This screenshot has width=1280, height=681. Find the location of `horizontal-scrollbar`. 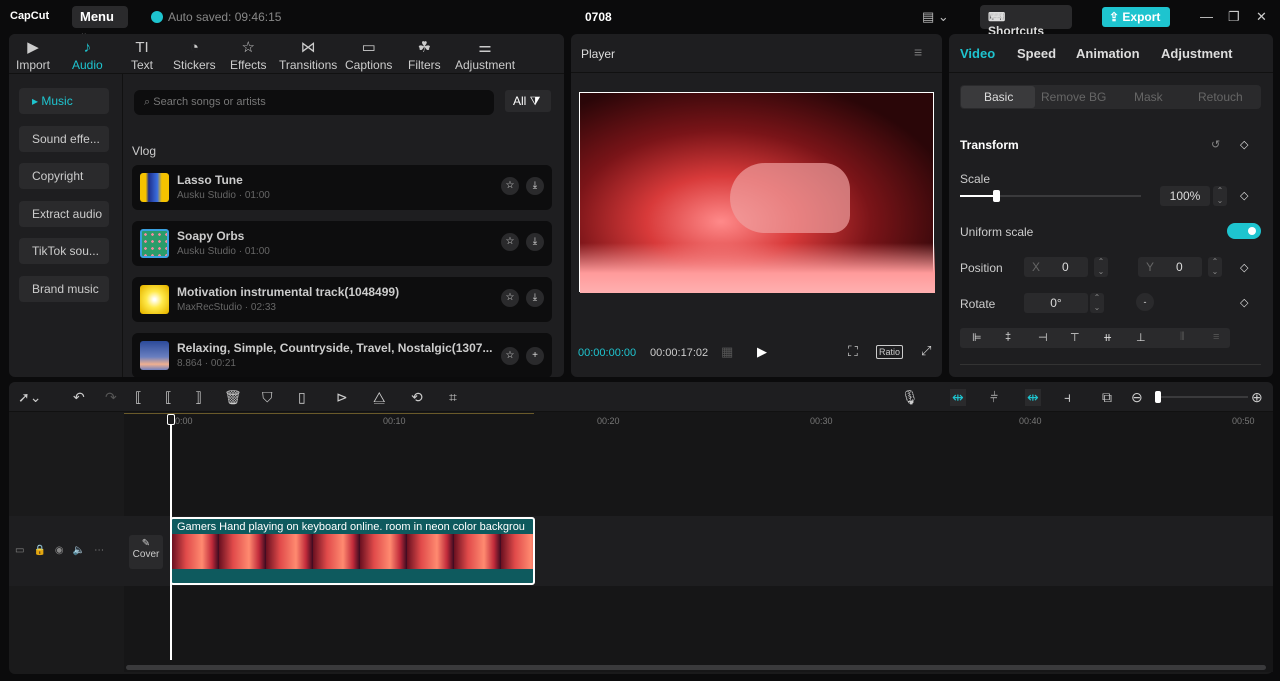

horizontal-scrollbar is located at coordinates (696, 667).